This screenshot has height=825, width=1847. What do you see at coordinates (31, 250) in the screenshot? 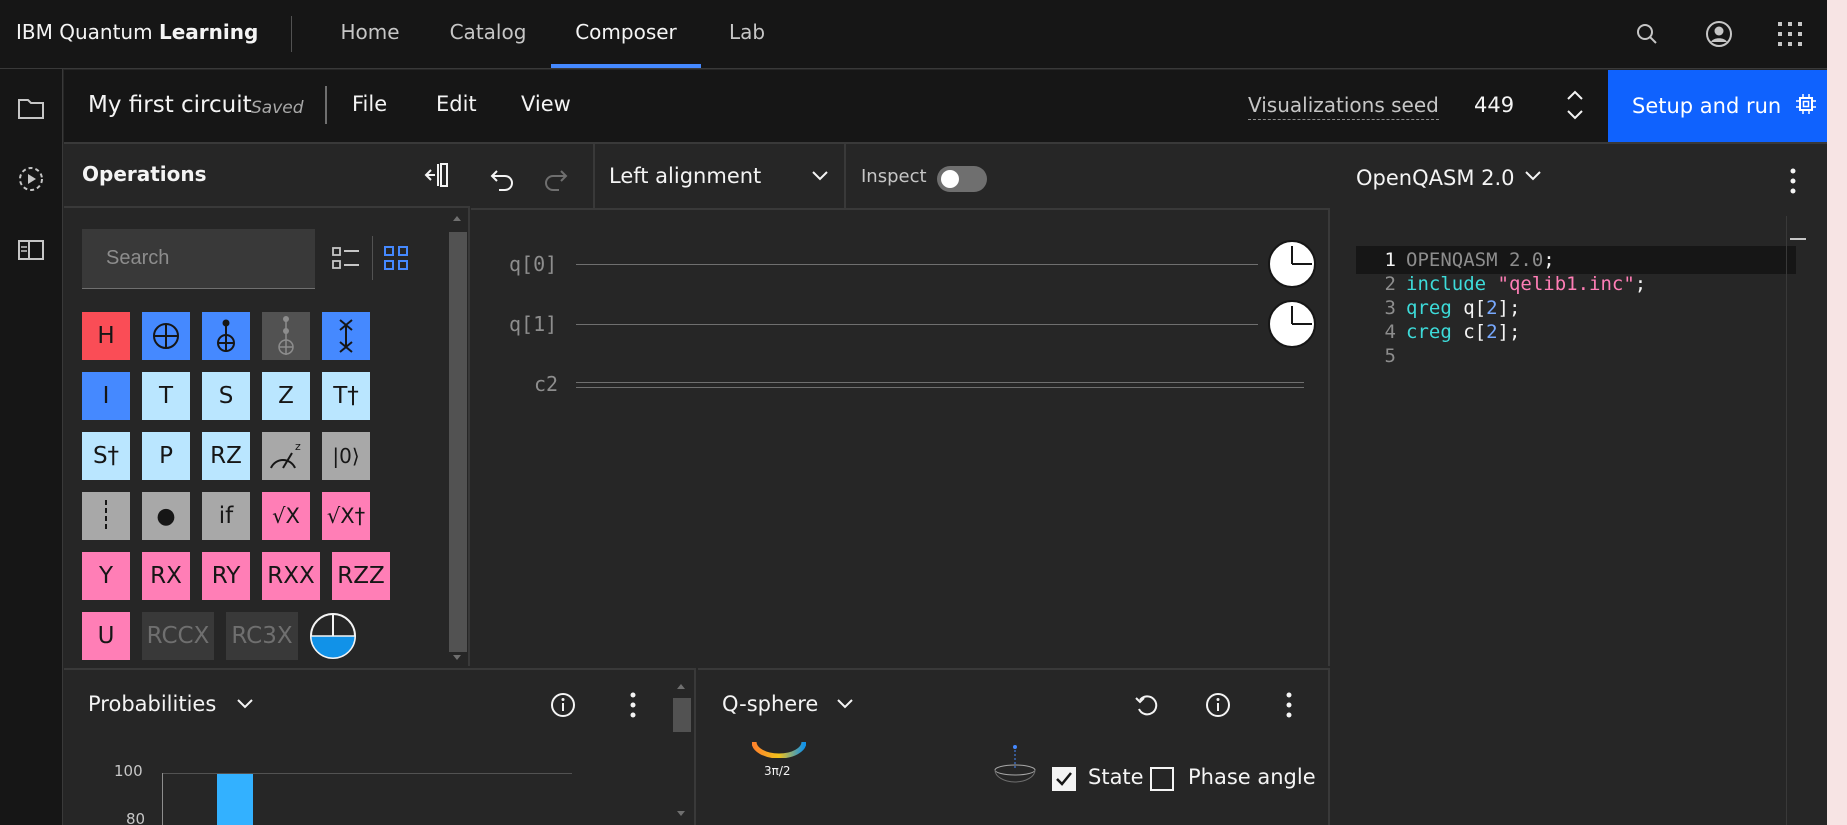
I see `docs-panel-icon` at bounding box center [31, 250].